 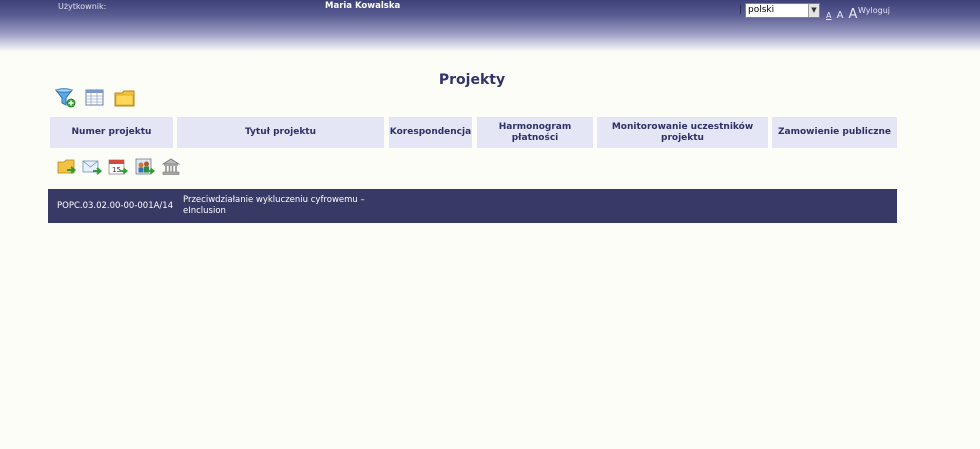 I want to click on font-size-large-button: A, so click(x=853, y=14).